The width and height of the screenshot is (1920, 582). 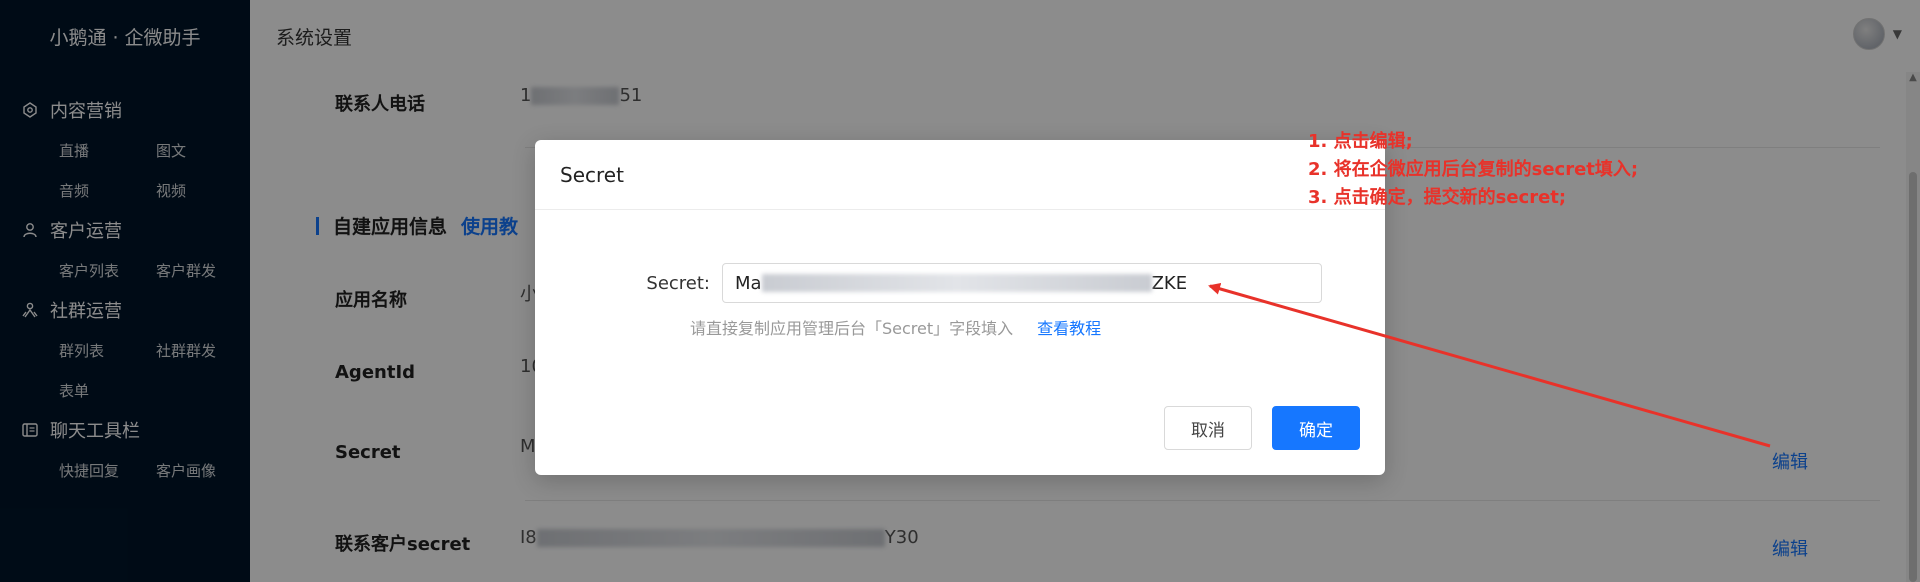 I want to click on secret-input-suffix: ZKE, so click(x=1169, y=283).